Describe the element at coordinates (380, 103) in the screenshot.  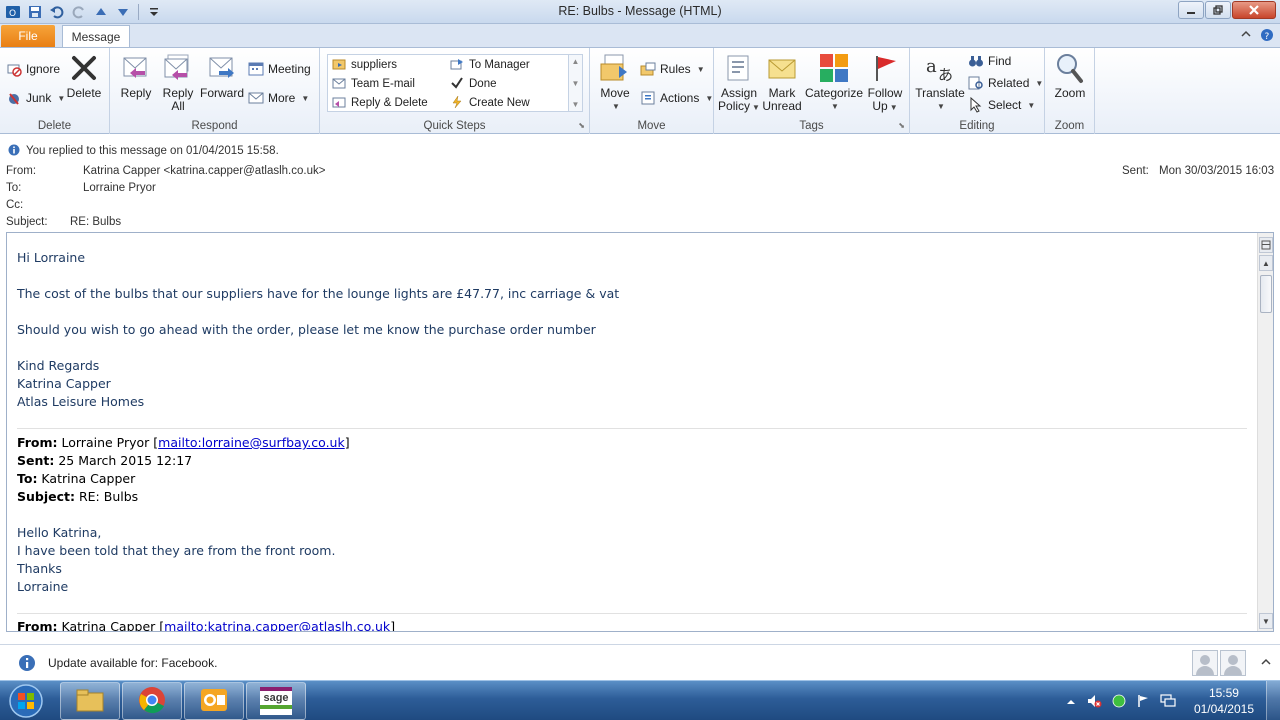
I see `quickstep-reply-delete: Reply & Delete` at that location.